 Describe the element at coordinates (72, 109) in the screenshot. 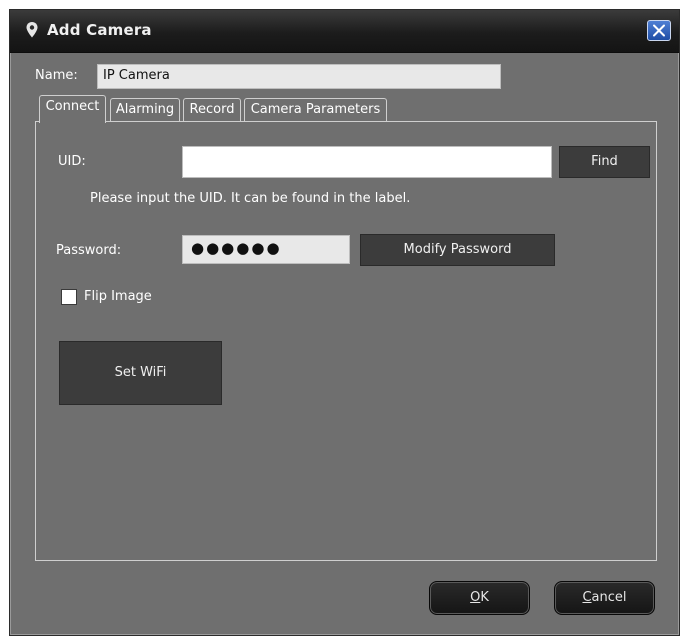

I see `tab-connect: Connect` at that location.